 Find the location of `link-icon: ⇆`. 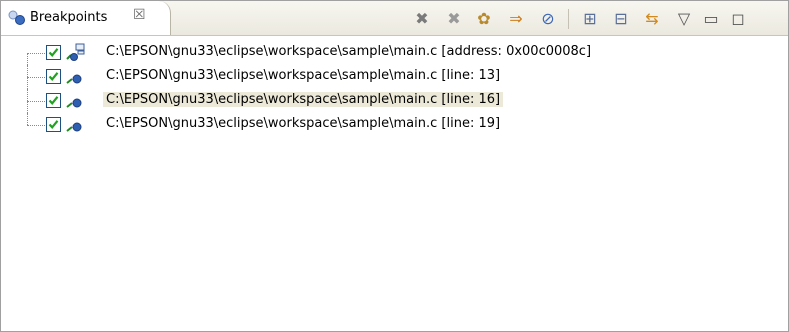

link-icon: ⇆ is located at coordinates (652, 18).